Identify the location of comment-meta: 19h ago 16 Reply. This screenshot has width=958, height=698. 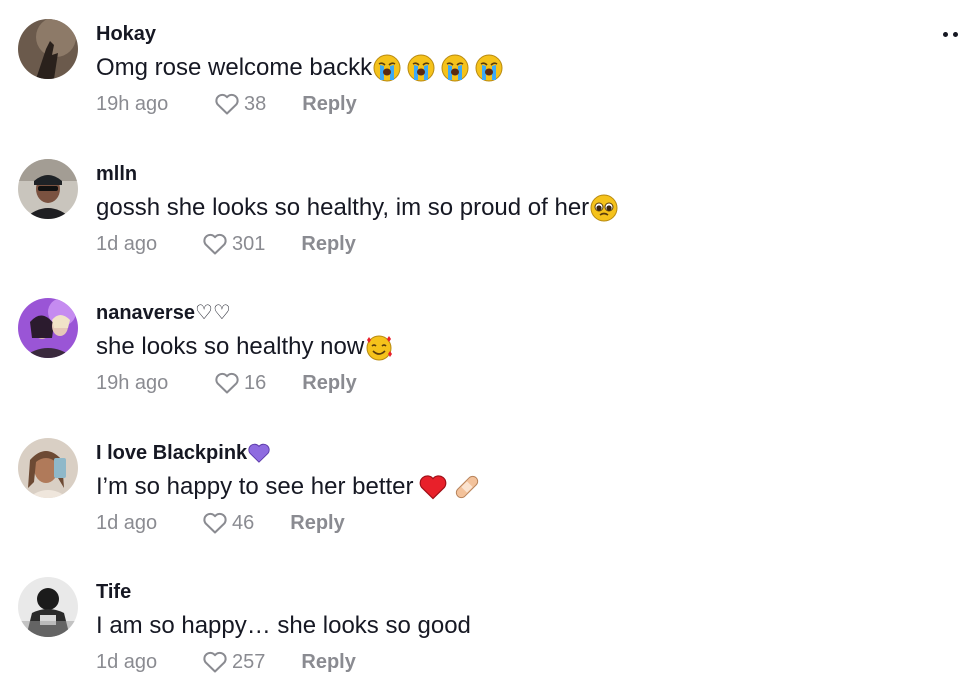
(245, 383).